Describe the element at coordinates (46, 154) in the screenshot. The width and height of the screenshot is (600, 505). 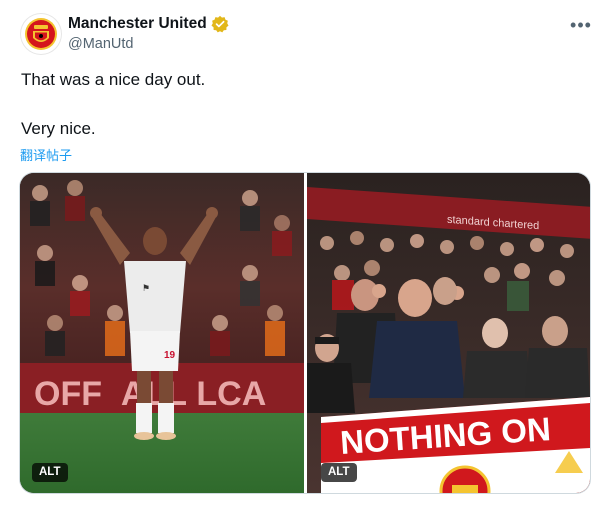
I see `translate-post-link: 翻译帖子` at that location.